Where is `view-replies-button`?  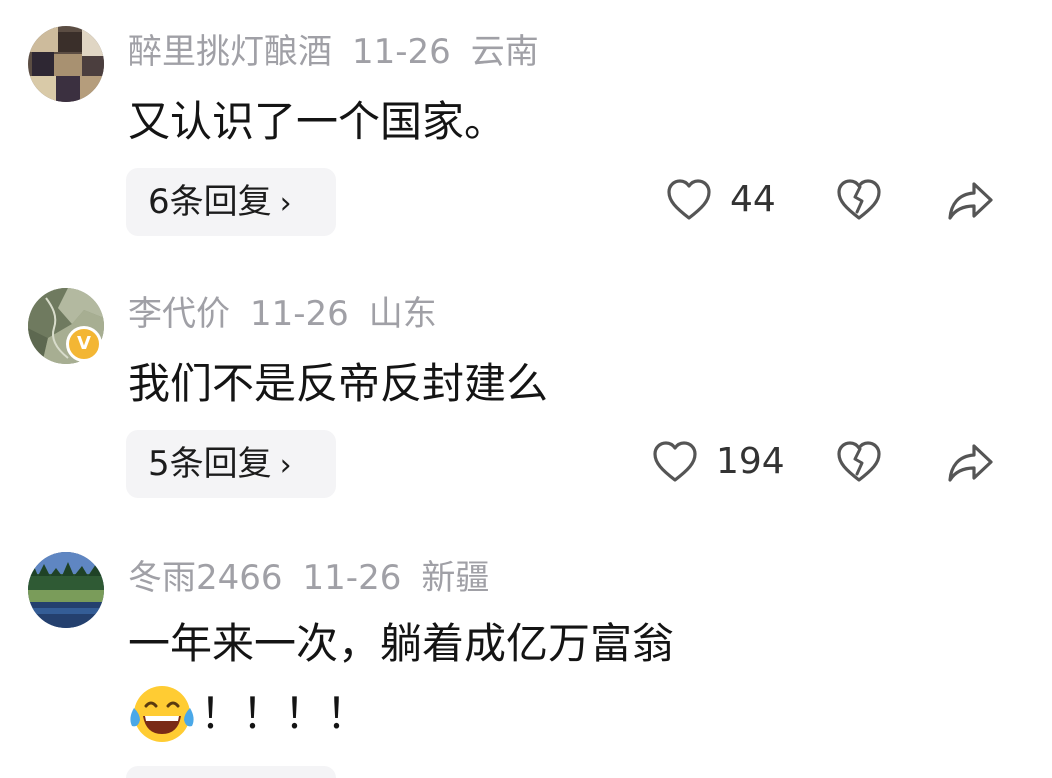
view-replies-button is located at coordinates (231, 772).